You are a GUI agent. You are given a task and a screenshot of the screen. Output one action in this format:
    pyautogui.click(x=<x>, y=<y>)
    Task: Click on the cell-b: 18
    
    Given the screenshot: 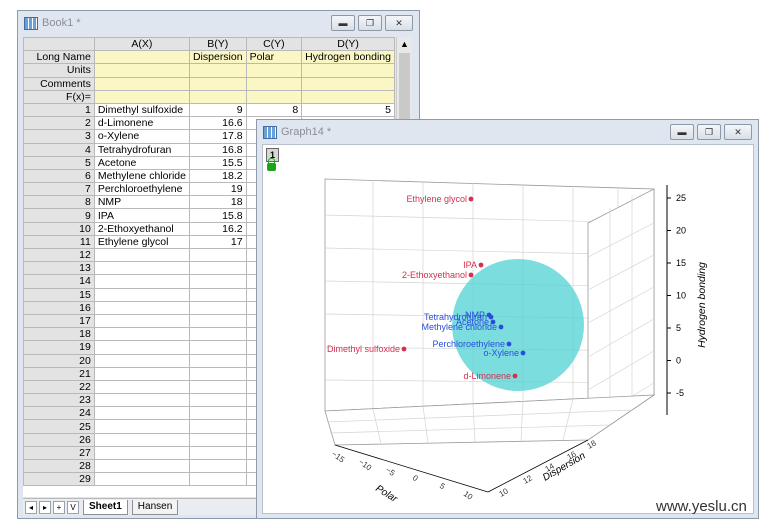 What is the action you would take?
    pyautogui.click(x=217, y=202)
    